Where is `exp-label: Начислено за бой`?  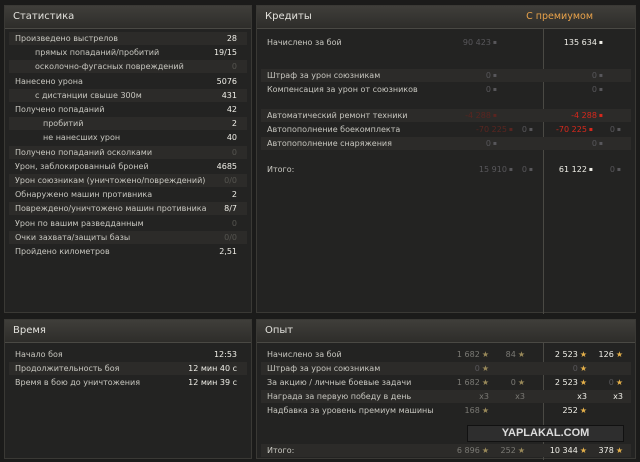 exp-label: Начислено за бой is located at coordinates (304, 354).